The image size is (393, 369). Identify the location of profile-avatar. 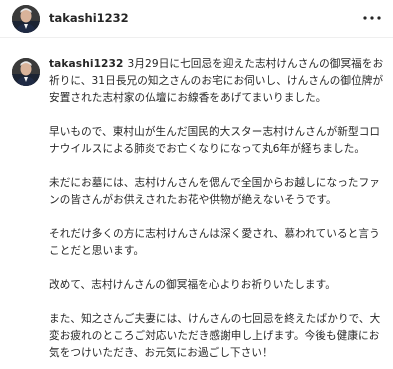
(26, 19).